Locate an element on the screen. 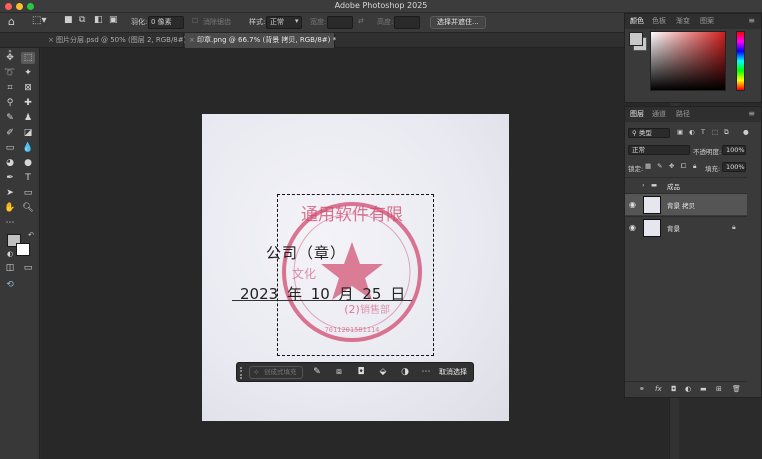  width-input is located at coordinates (340, 22).